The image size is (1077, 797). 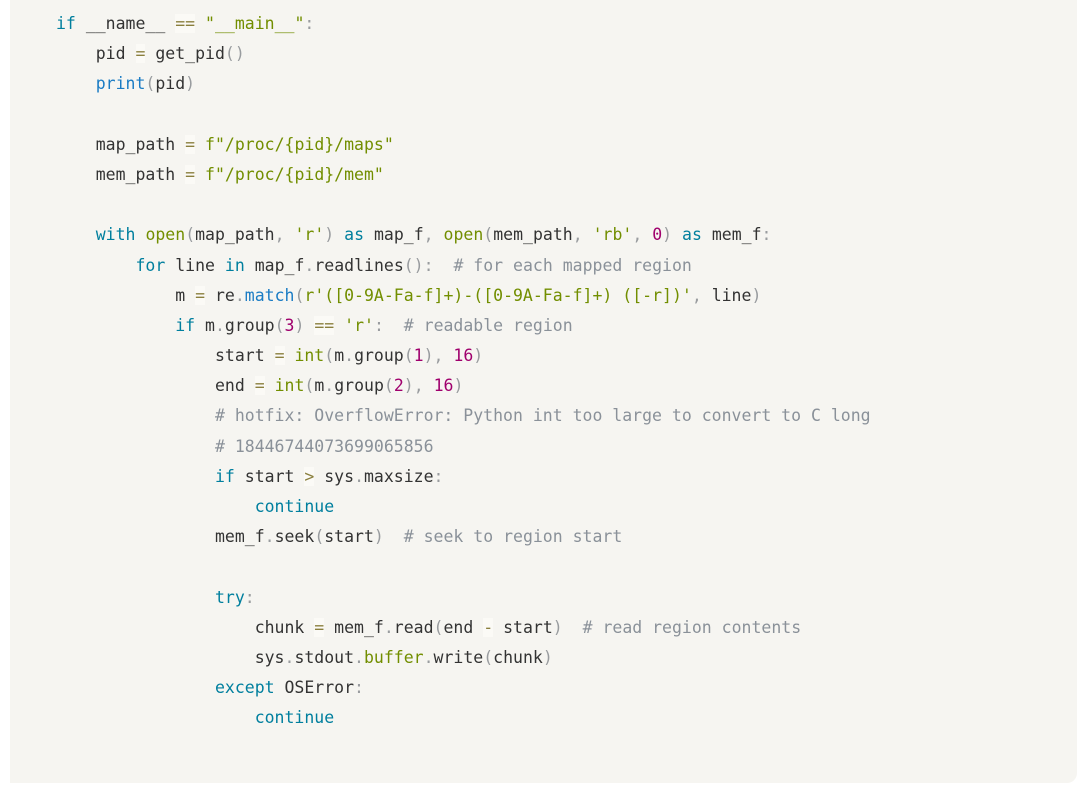 I want to click on code-line: if start > sys.maxsize:, so click(x=543, y=477).